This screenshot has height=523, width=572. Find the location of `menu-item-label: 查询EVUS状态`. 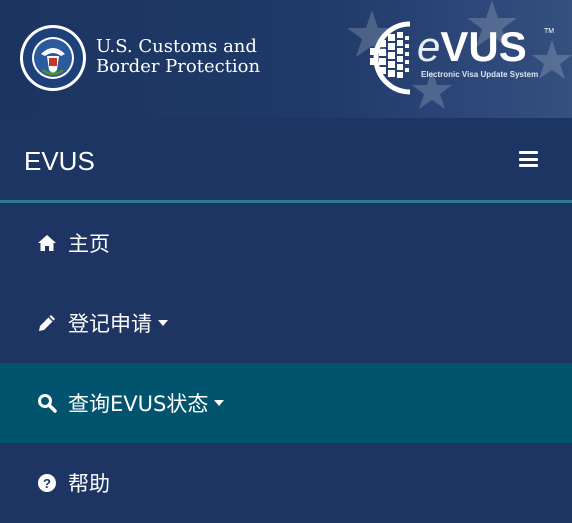

menu-item-label: 查询EVUS状态 is located at coordinates (138, 404).